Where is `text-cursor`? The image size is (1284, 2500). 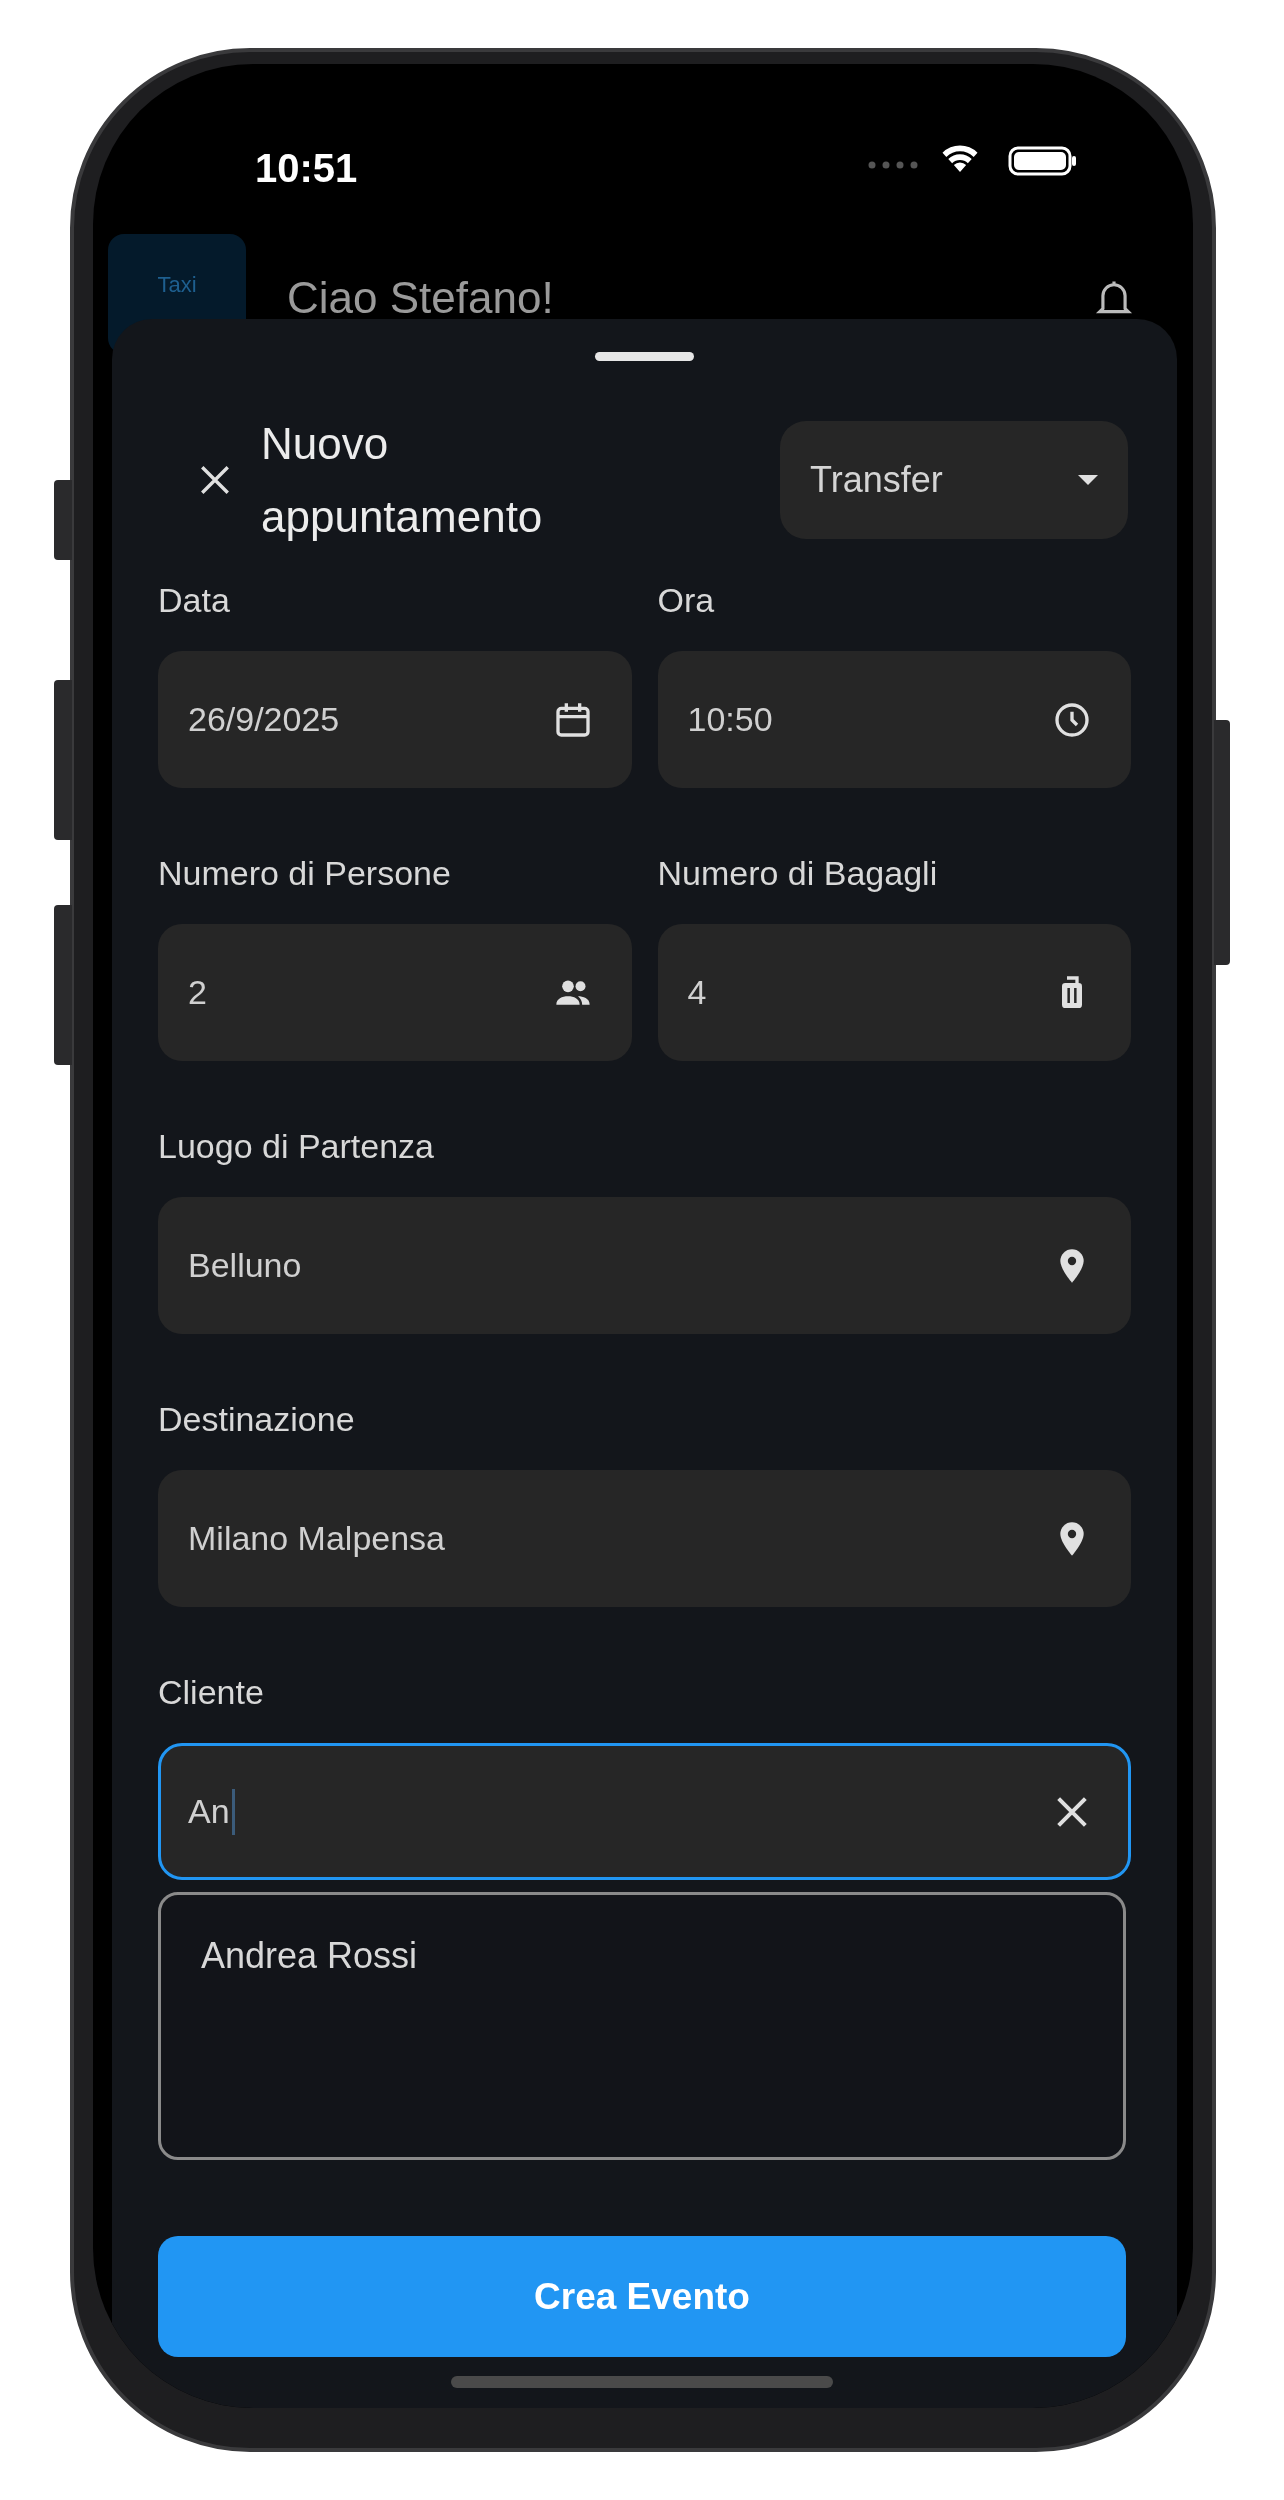 text-cursor is located at coordinates (233, 1811).